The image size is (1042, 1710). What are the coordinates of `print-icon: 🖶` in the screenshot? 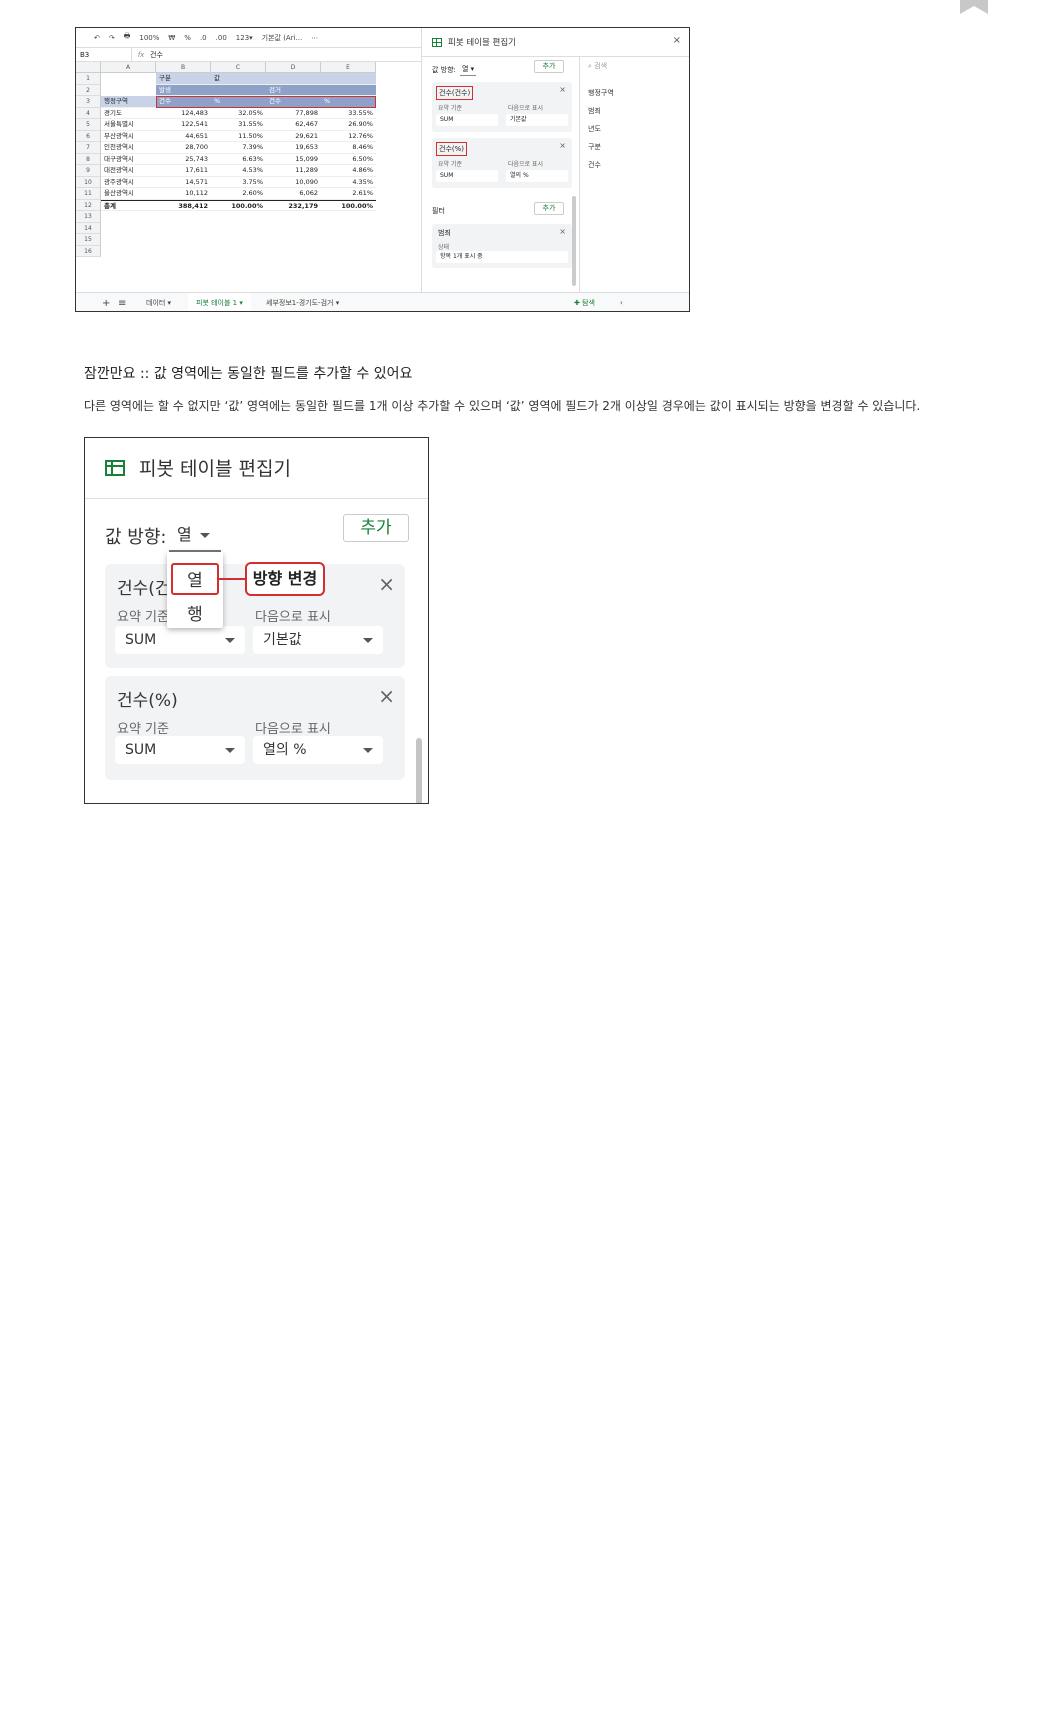 It's located at (127, 37).